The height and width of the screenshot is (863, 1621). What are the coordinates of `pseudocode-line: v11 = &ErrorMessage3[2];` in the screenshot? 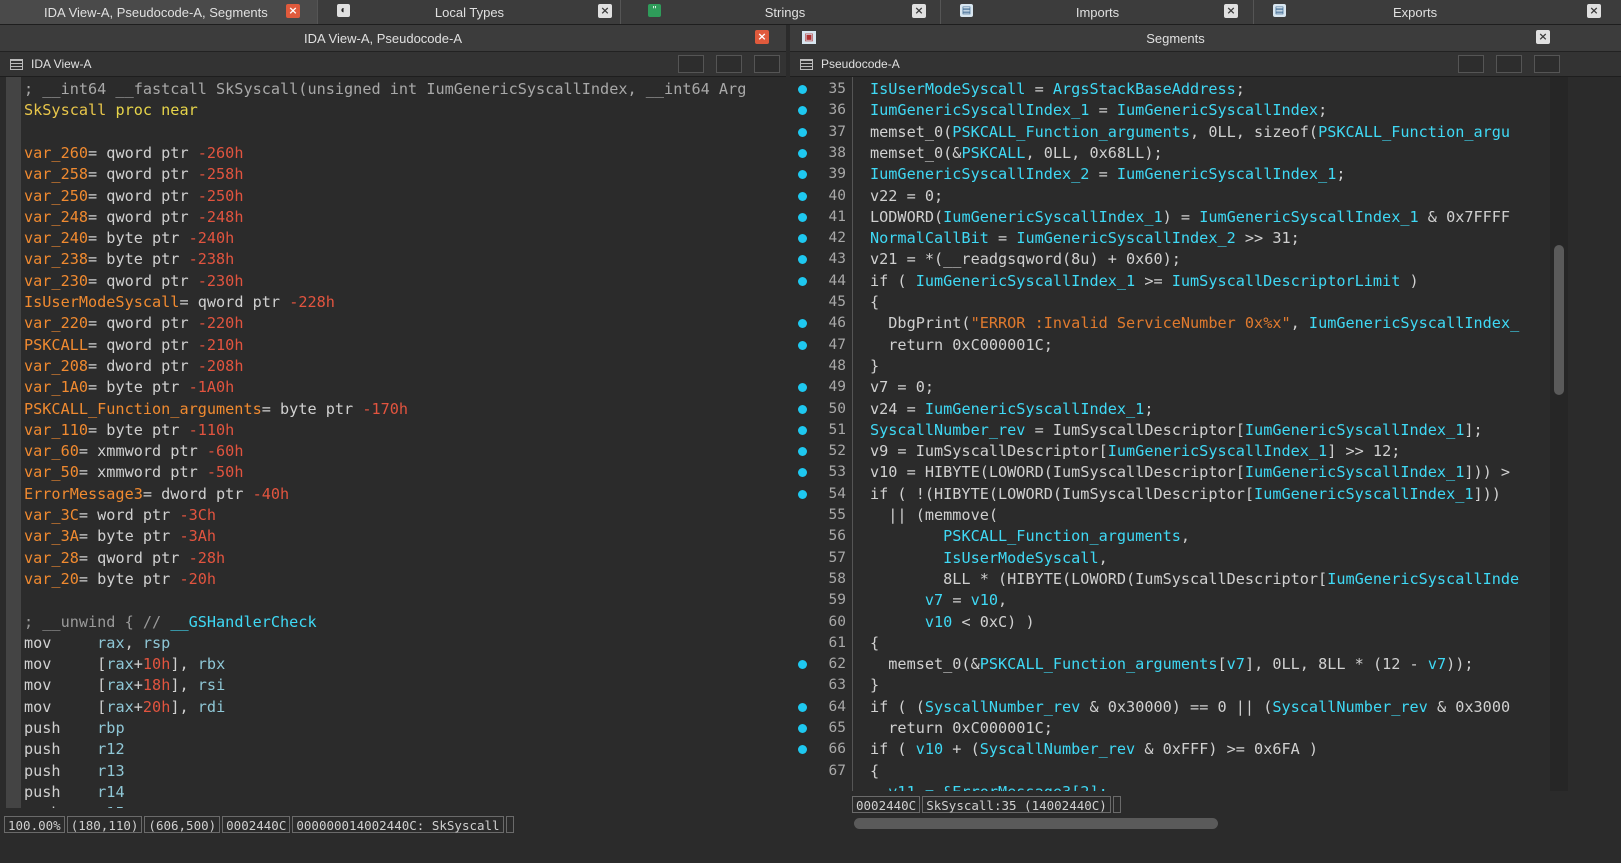 It's located at (988, 786).